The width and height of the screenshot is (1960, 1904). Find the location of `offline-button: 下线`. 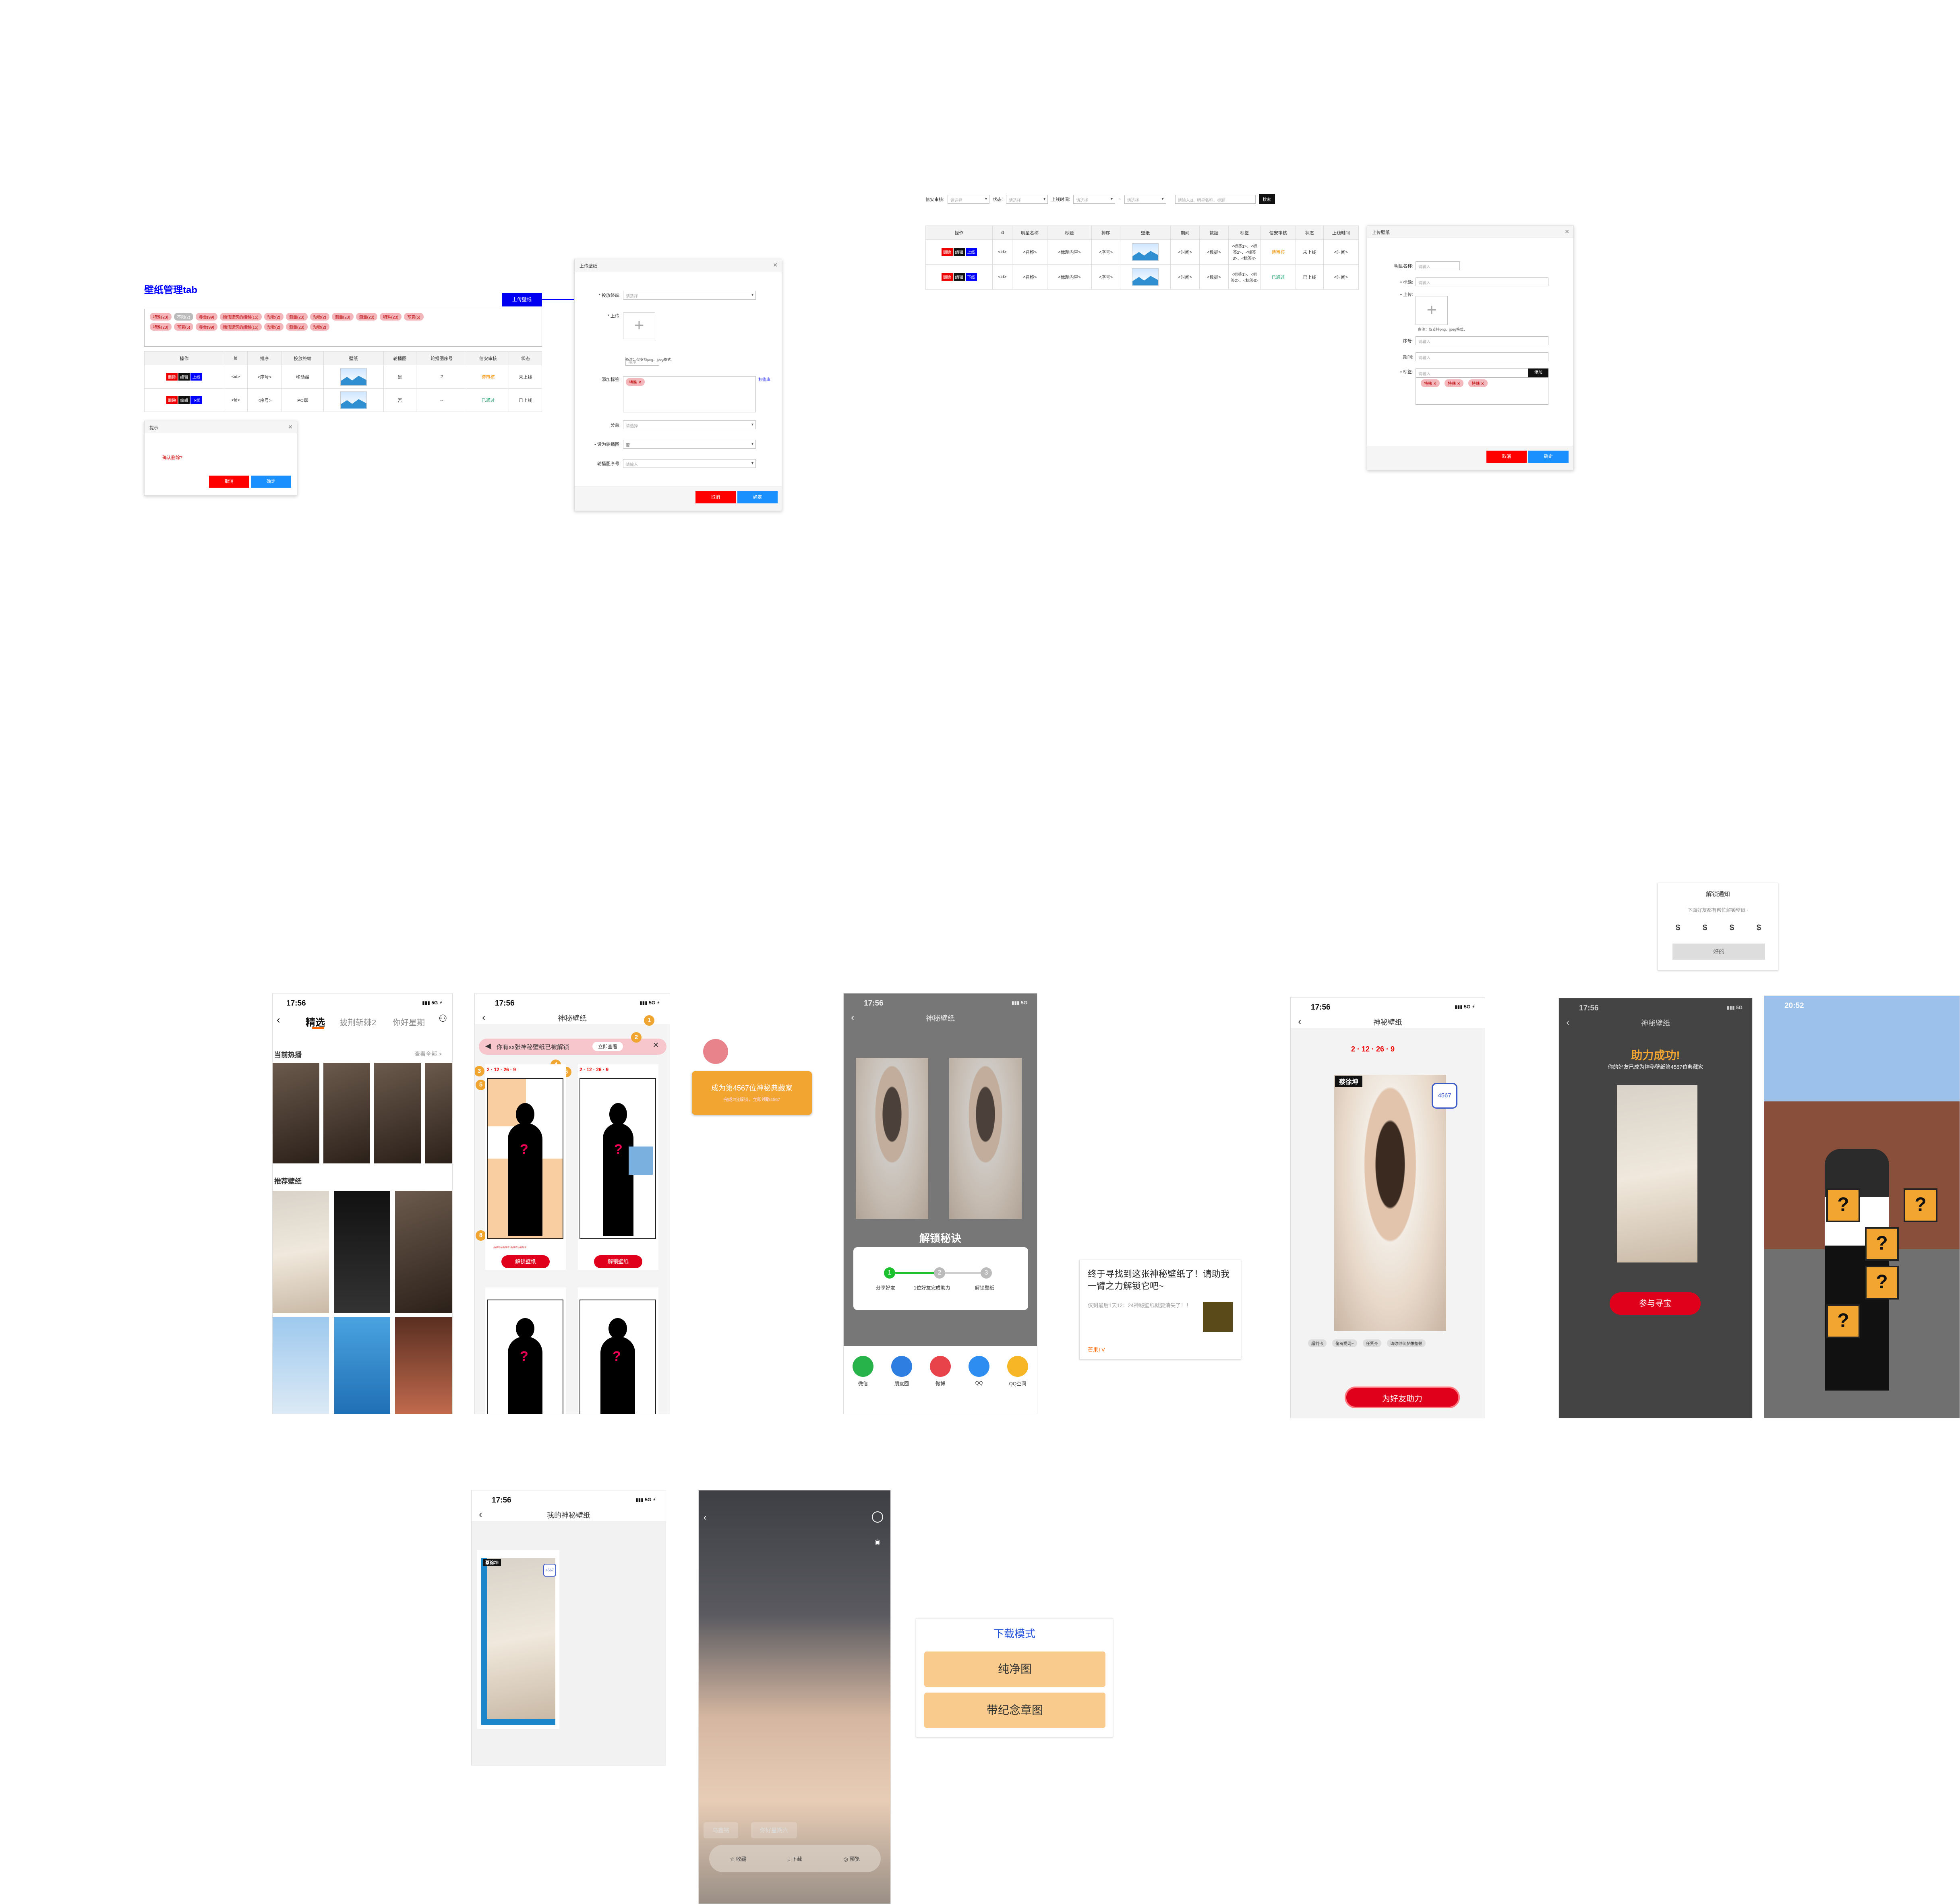

offline-button: 下线 is located at coordinates (971, 277).